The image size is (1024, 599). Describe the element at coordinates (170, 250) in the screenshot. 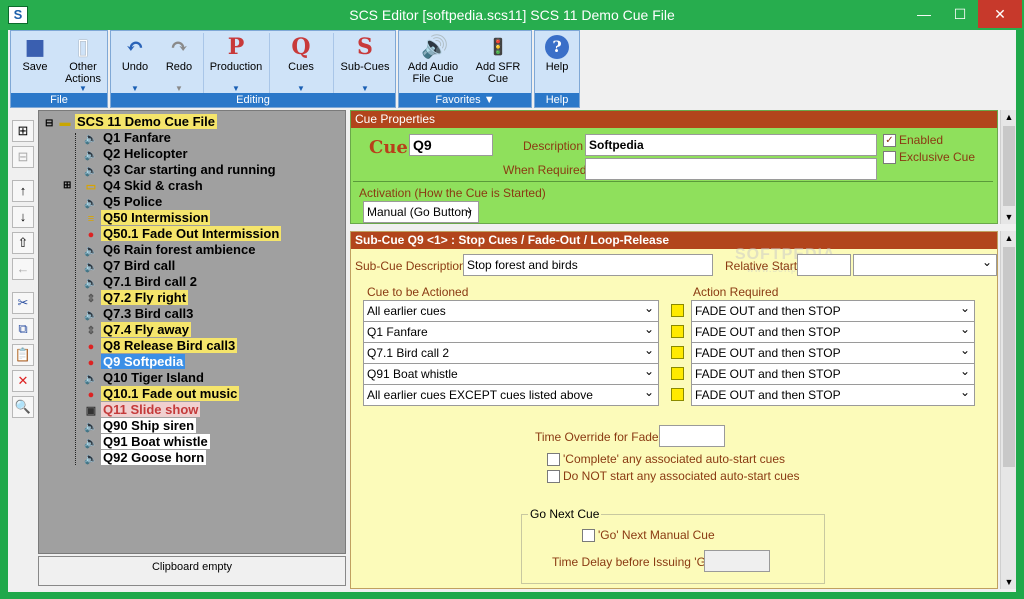

I see `tree-item: 🔈 Q6 Rain forest ambience` at that location.